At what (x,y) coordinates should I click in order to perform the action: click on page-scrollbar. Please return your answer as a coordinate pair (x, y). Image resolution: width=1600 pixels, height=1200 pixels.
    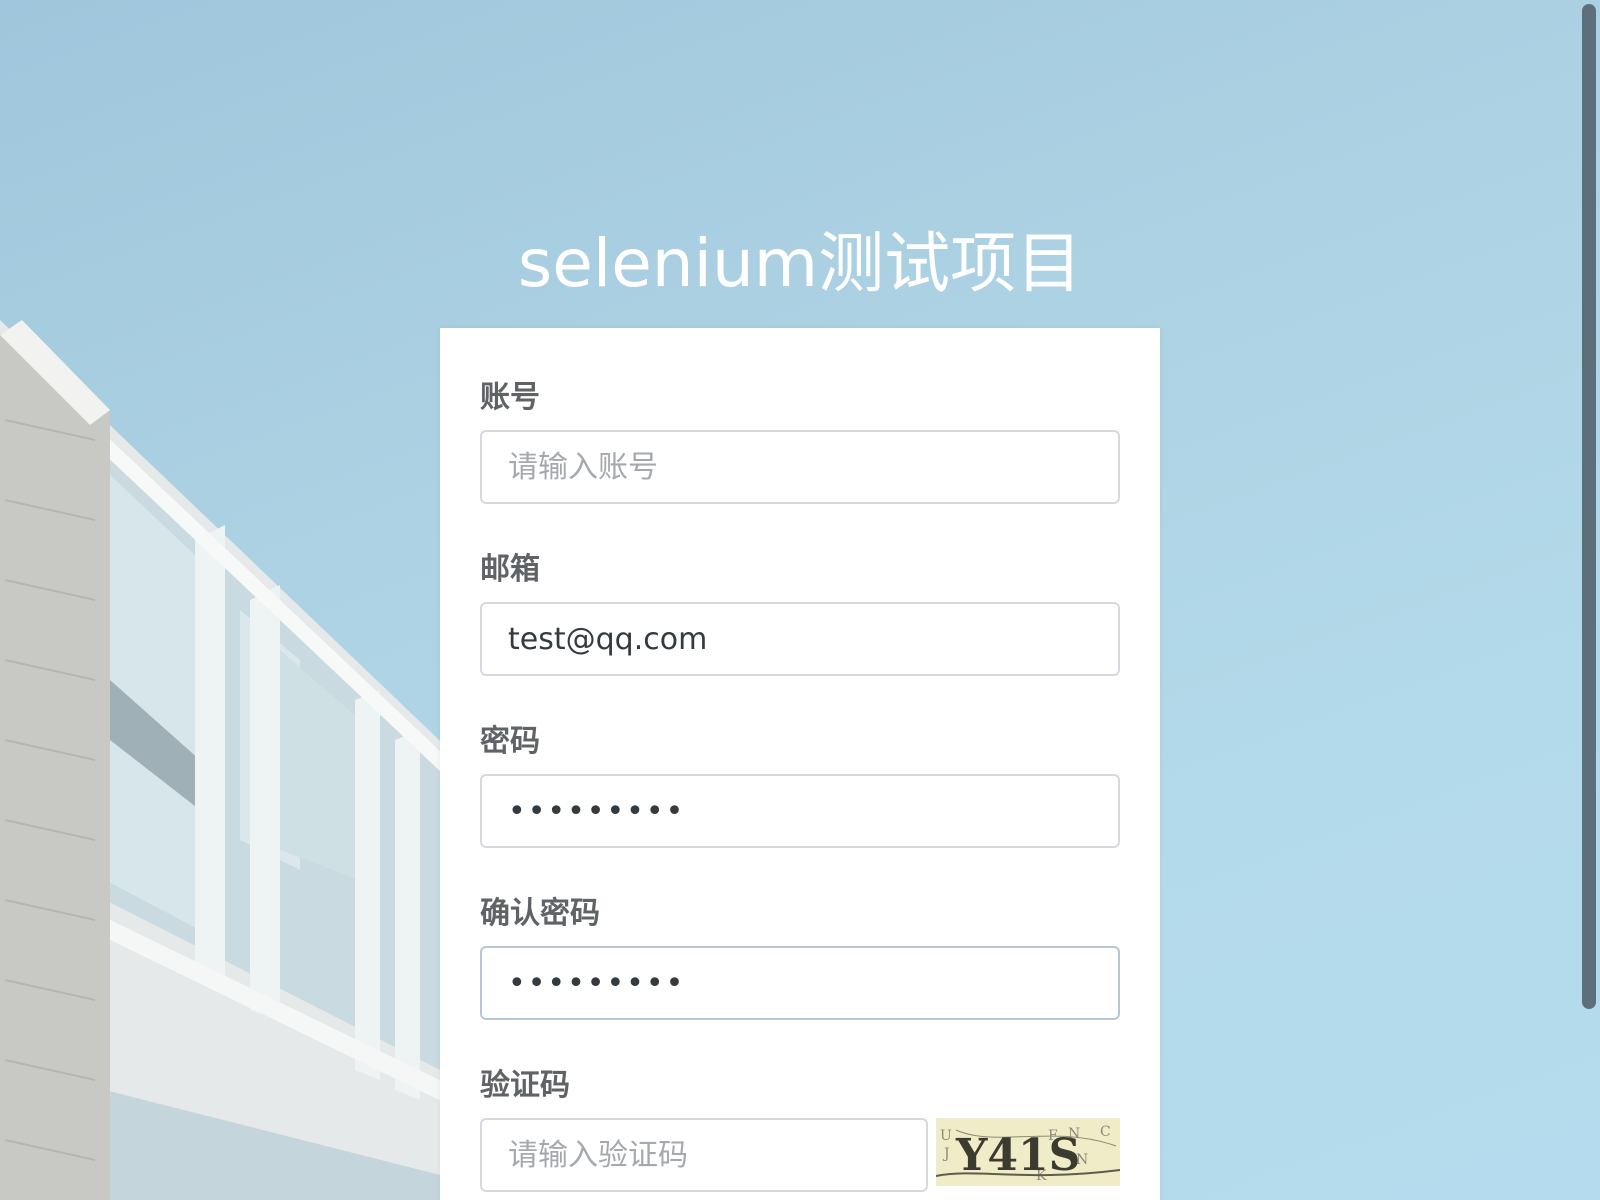
    Looking at the image, I should click on (1589, 600).